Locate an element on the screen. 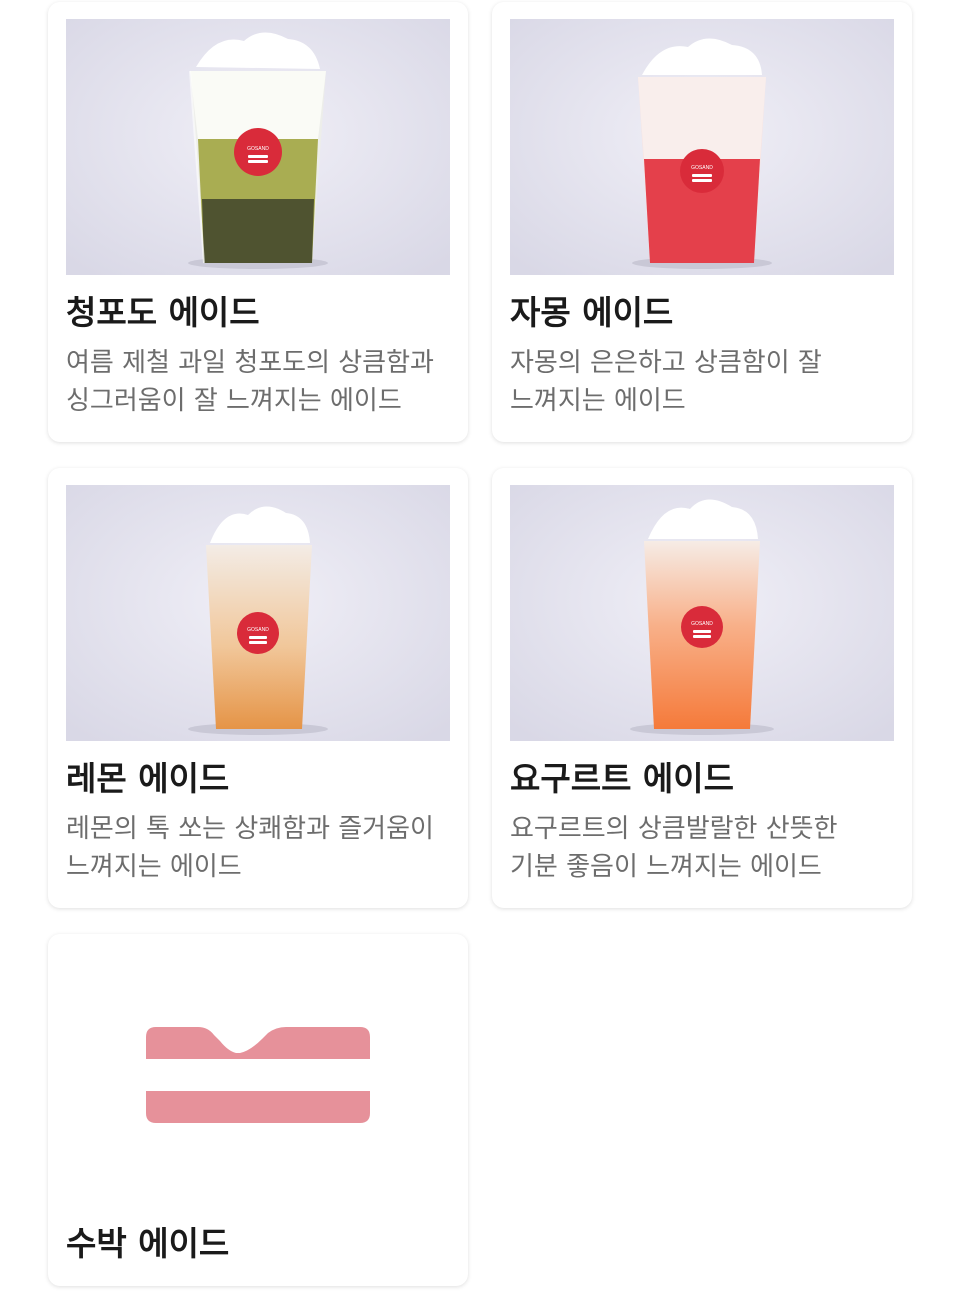 The height and width of the screenshot is (1293, 960). menu-item-description: 레몬의 톡 쏘는 상쾌함과 즐거움이 느껴지는 에이드 is located at coordinates (262, 848).